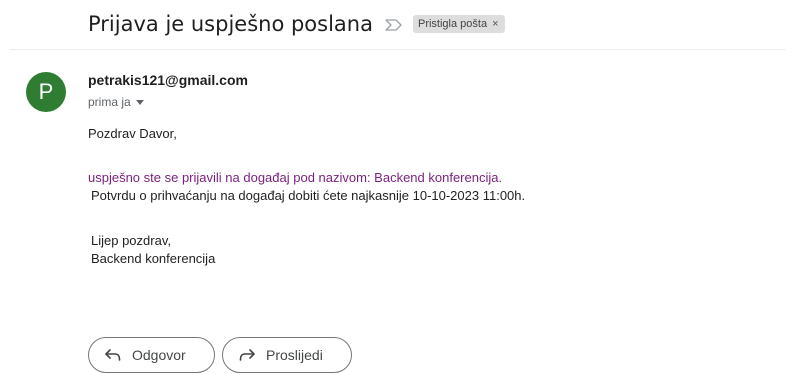 This screenshot has height=374, width=786. What do you see at coordinates (398, 49) in the screenshot?
I see `header-divider` at bounding box center [398, 49].